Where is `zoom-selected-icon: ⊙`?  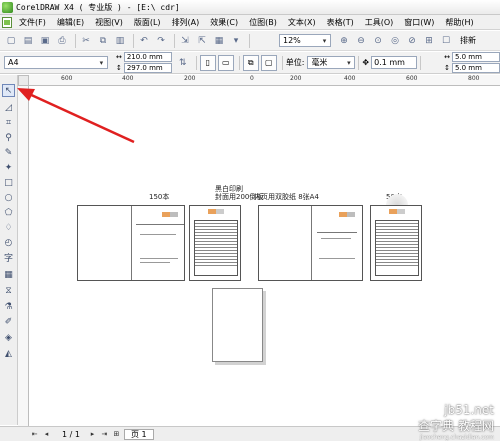
zoom-selected-icon: ⊙ is located at coordinates (378, 41).